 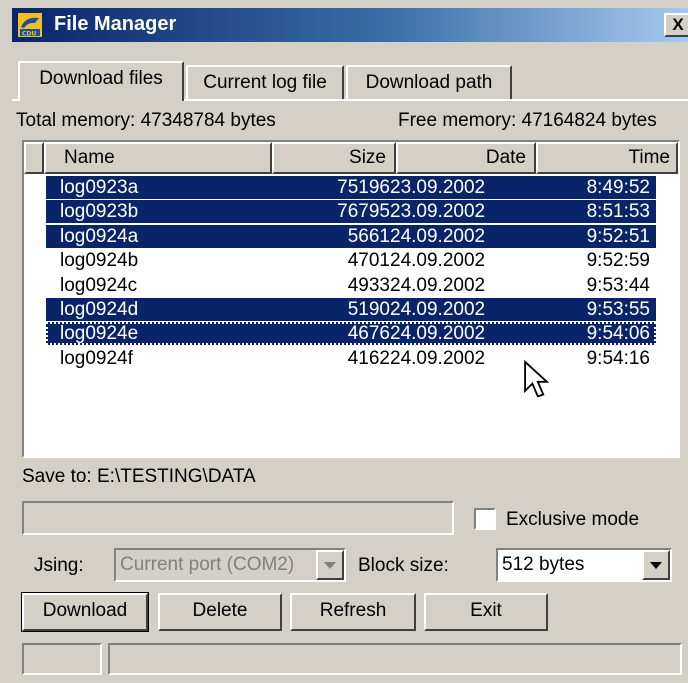 I want to click on tab-label: Download path, so click(x=429, y=82).